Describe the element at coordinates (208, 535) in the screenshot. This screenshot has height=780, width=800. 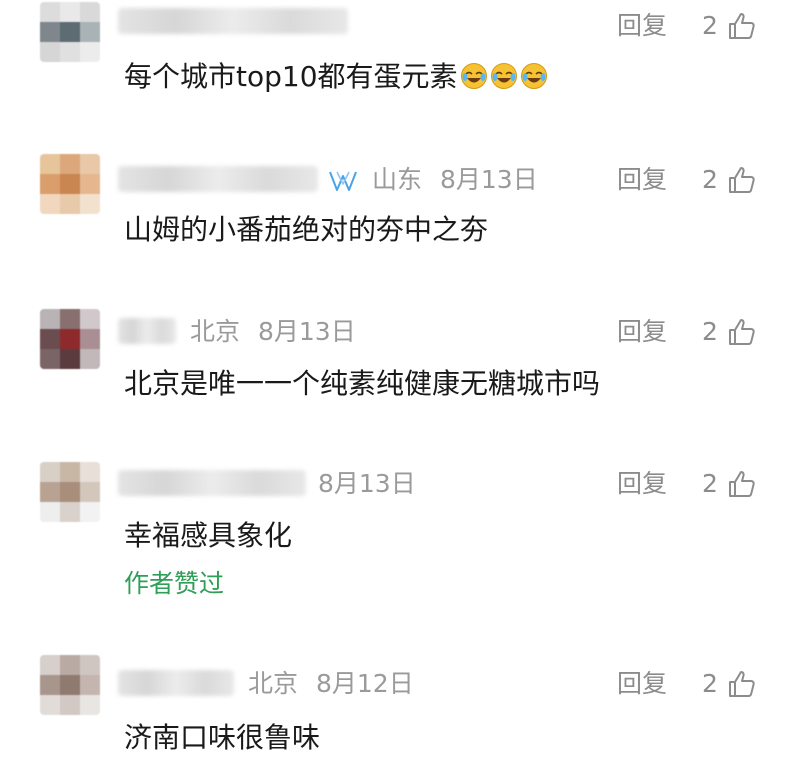
I see `comment-text: 幸福感具象化` at that location.